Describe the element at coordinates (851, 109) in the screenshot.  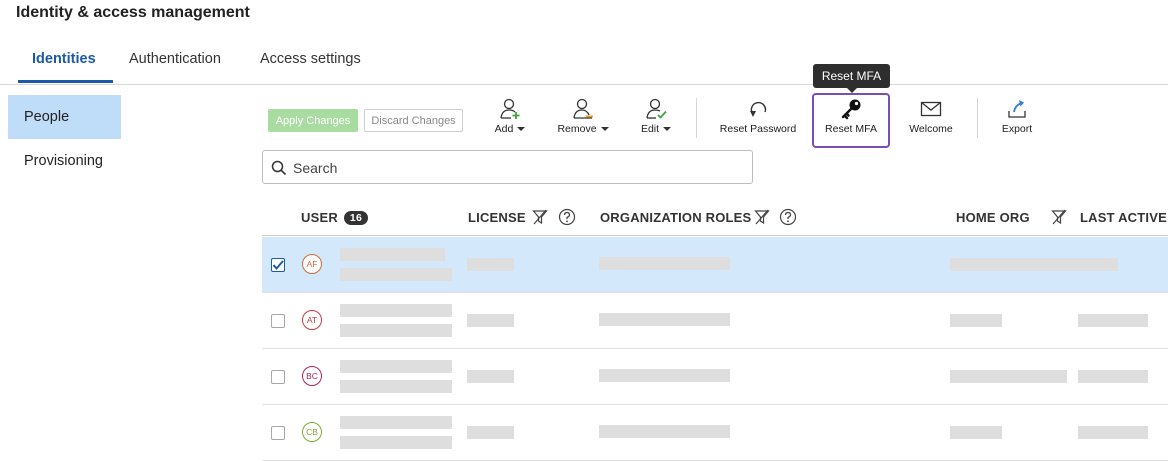
I see `key-icon` at that location.